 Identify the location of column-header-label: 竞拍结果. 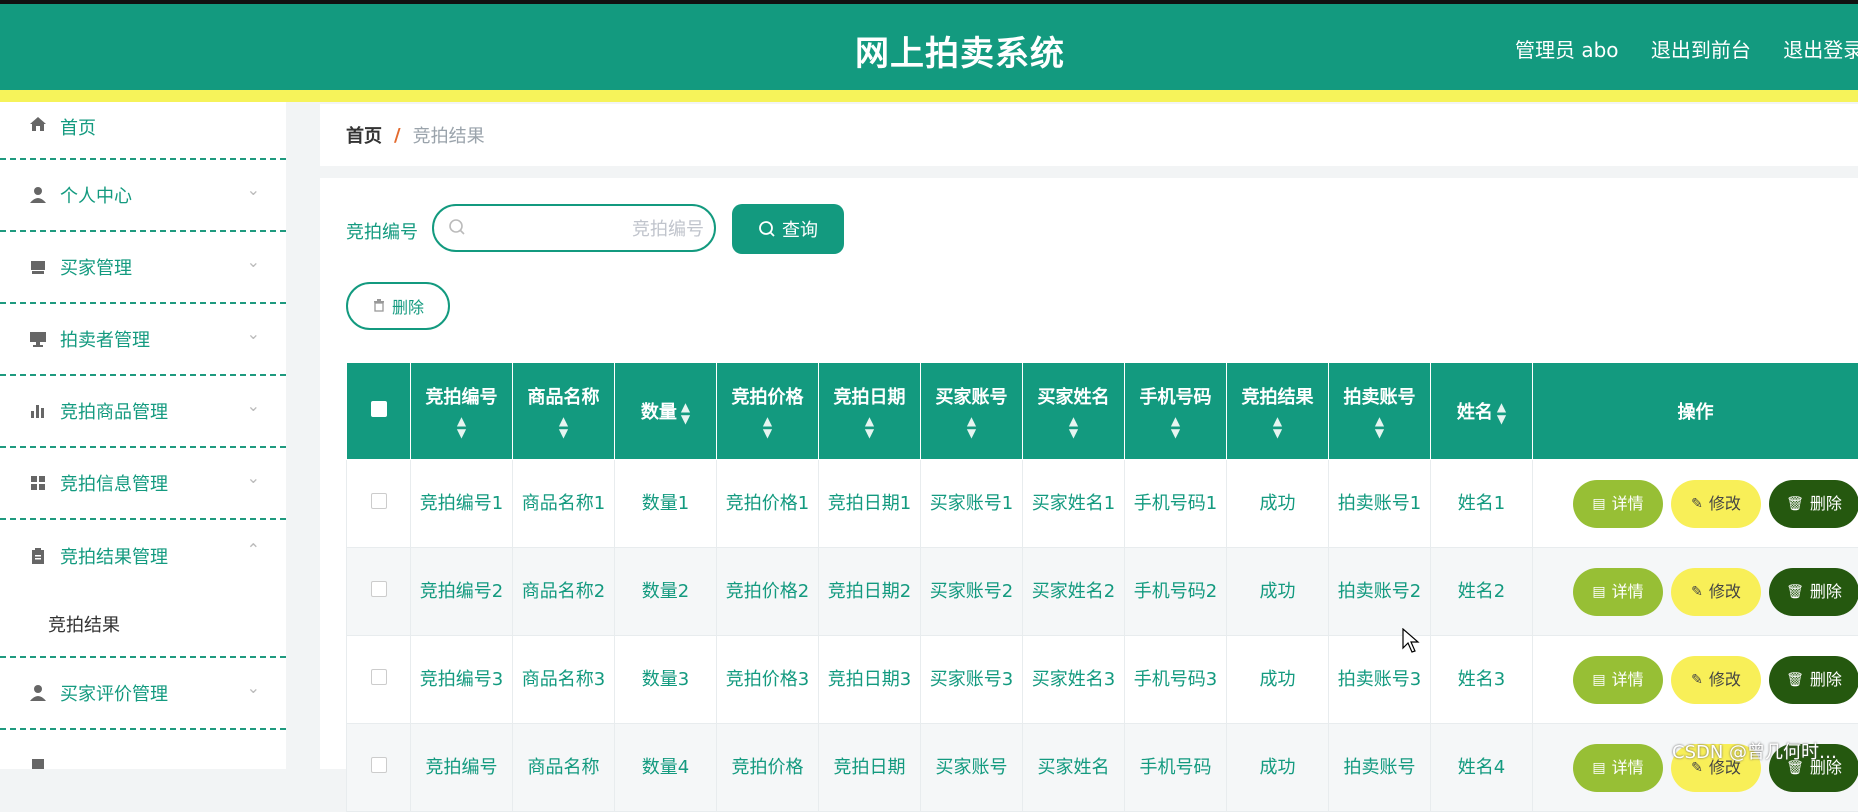
(1278, 397).